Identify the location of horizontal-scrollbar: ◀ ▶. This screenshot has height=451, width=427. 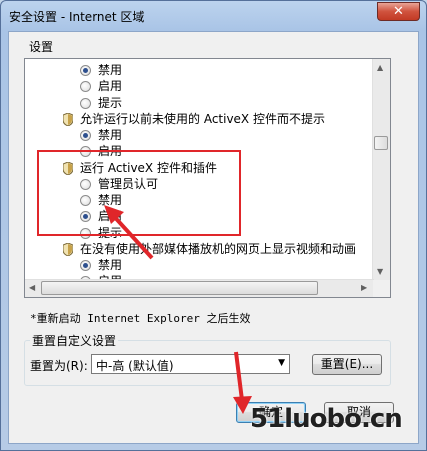
(199, 288).